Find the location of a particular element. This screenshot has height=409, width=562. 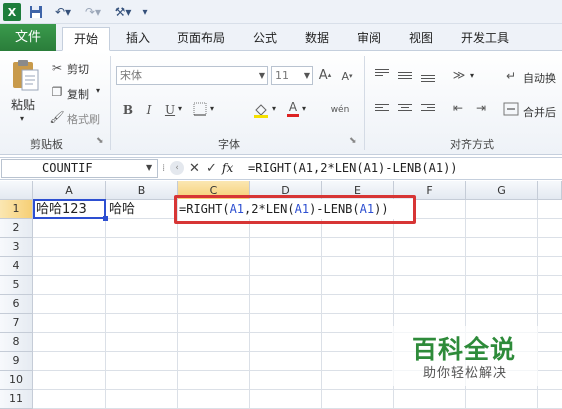

phonetic-guide-icon: wén is located at coordinates (340, 110).